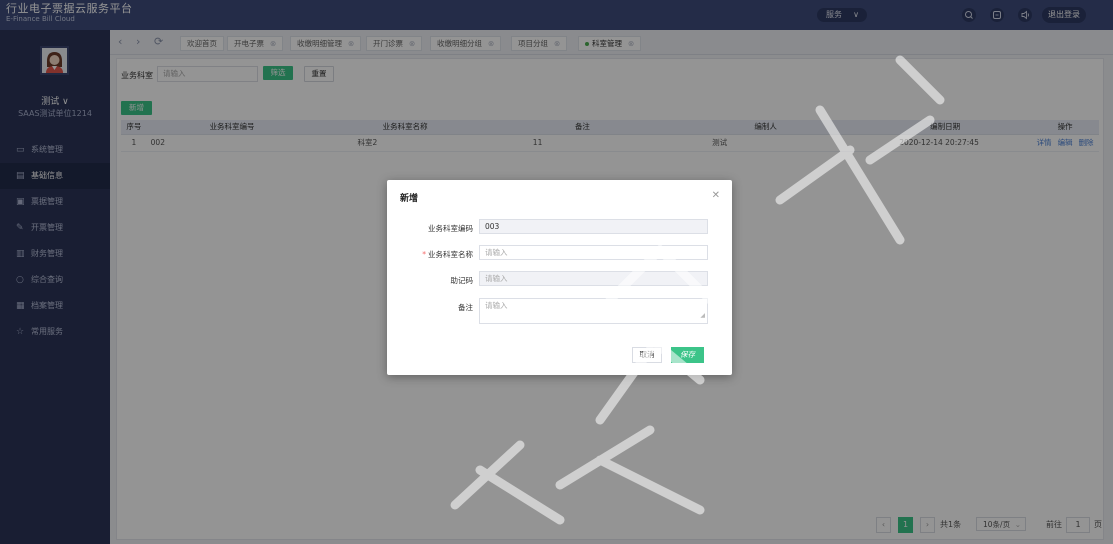 The height and width of the screenshot is (544, 1113). What do you see at coordinates (687, 355) in the screenshot?
I see `save-button: 保存` at bounding box center [687, 355].